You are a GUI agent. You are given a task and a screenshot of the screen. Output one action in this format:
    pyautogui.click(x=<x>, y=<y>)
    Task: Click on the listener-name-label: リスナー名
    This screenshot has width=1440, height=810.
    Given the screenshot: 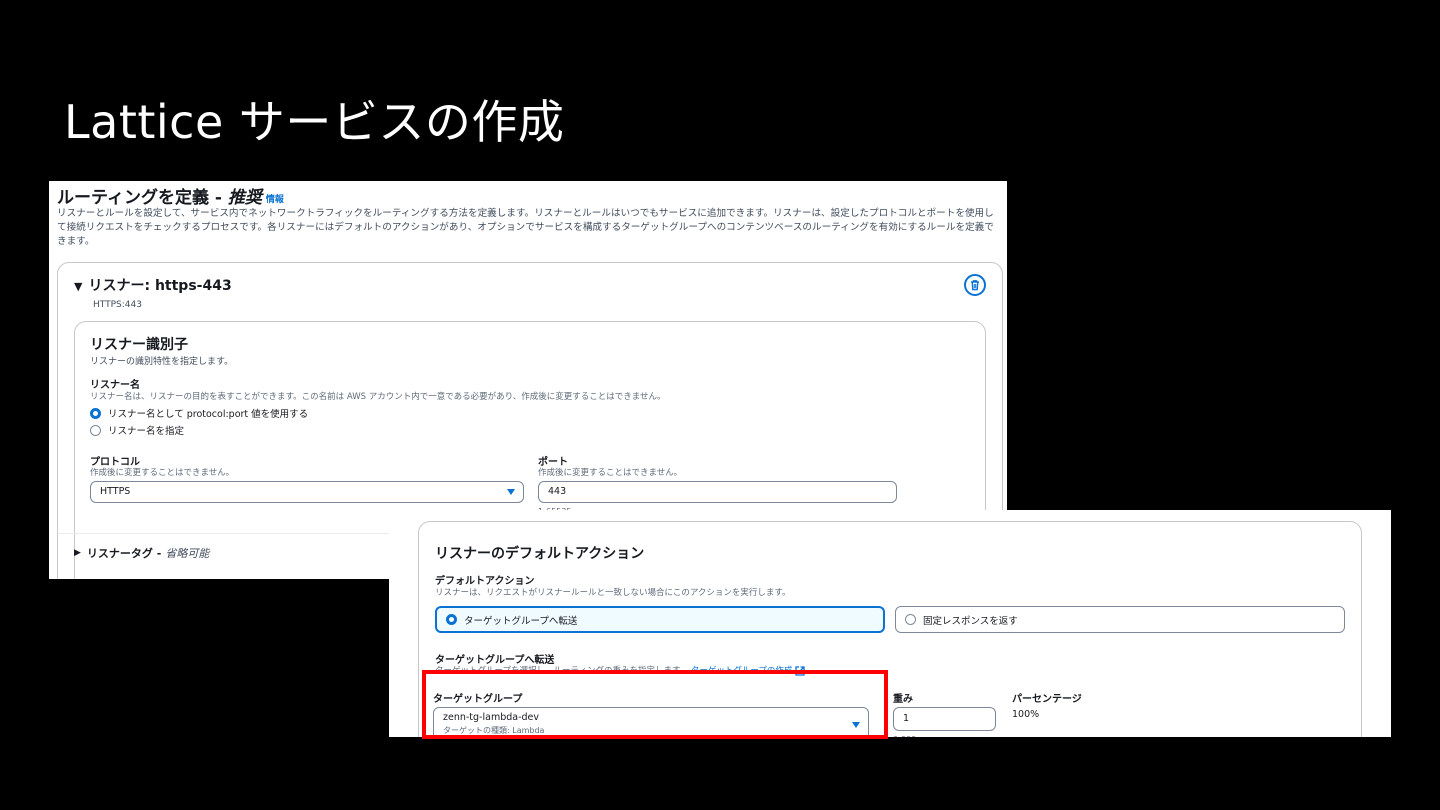 What is the action you would take?
    pyautogui.click(x=115, y=385)
    